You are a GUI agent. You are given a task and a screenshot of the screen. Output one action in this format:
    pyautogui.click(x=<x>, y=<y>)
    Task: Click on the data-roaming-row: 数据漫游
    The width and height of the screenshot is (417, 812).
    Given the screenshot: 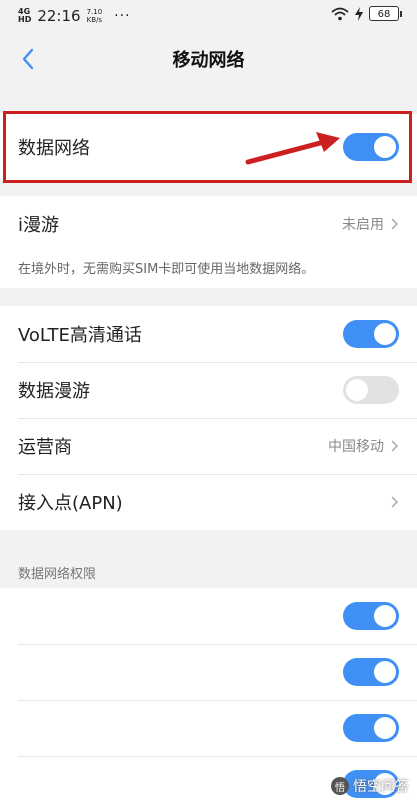 What is the action you would take?
    pyautogui.click(x=208, y=390)
    